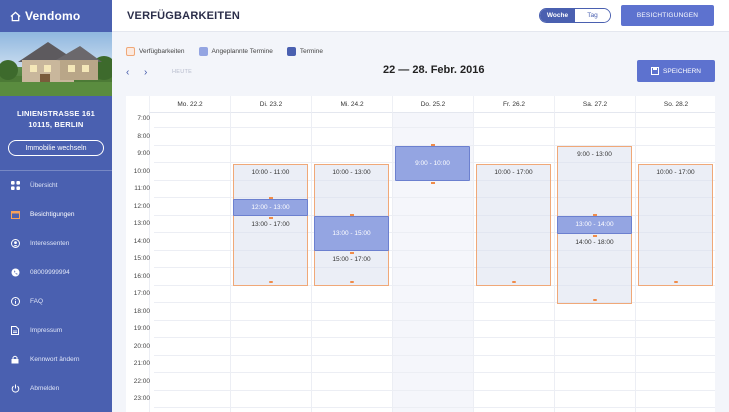  What do you see at coordinates (46, 330) in the screenshot?
I see `sidebar-item-label: Impressum` at bounding box center [46, 330].